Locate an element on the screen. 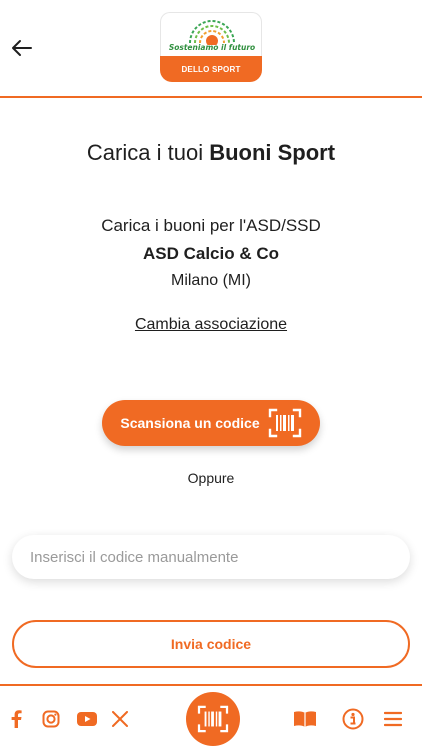 This screenshot has width=422, height=750. logo-emblem: Sosteniamo il futuro is located at coordinates (211, 35).